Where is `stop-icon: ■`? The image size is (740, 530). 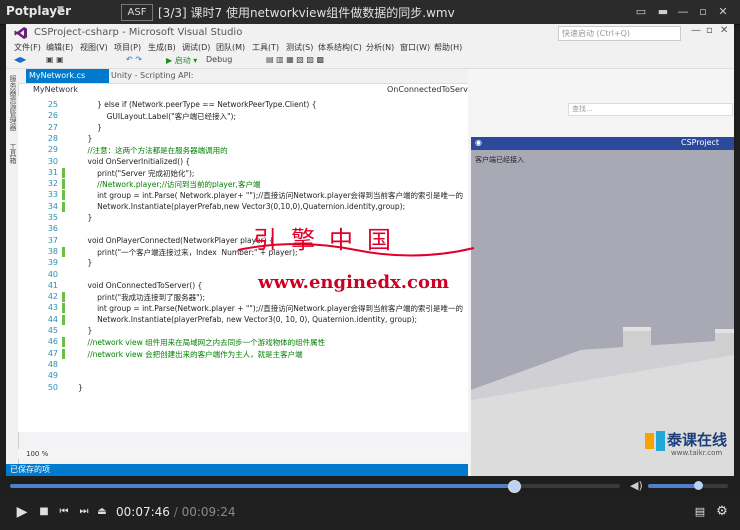
stop-icon: ■ is located at coordinates (44, 512).